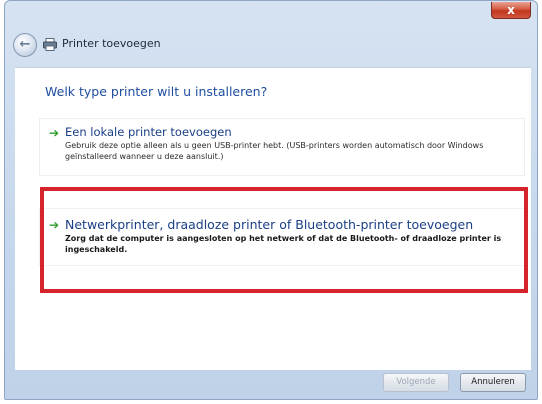  I want to click on cancel-button: Annuleren, so click(493, 382).